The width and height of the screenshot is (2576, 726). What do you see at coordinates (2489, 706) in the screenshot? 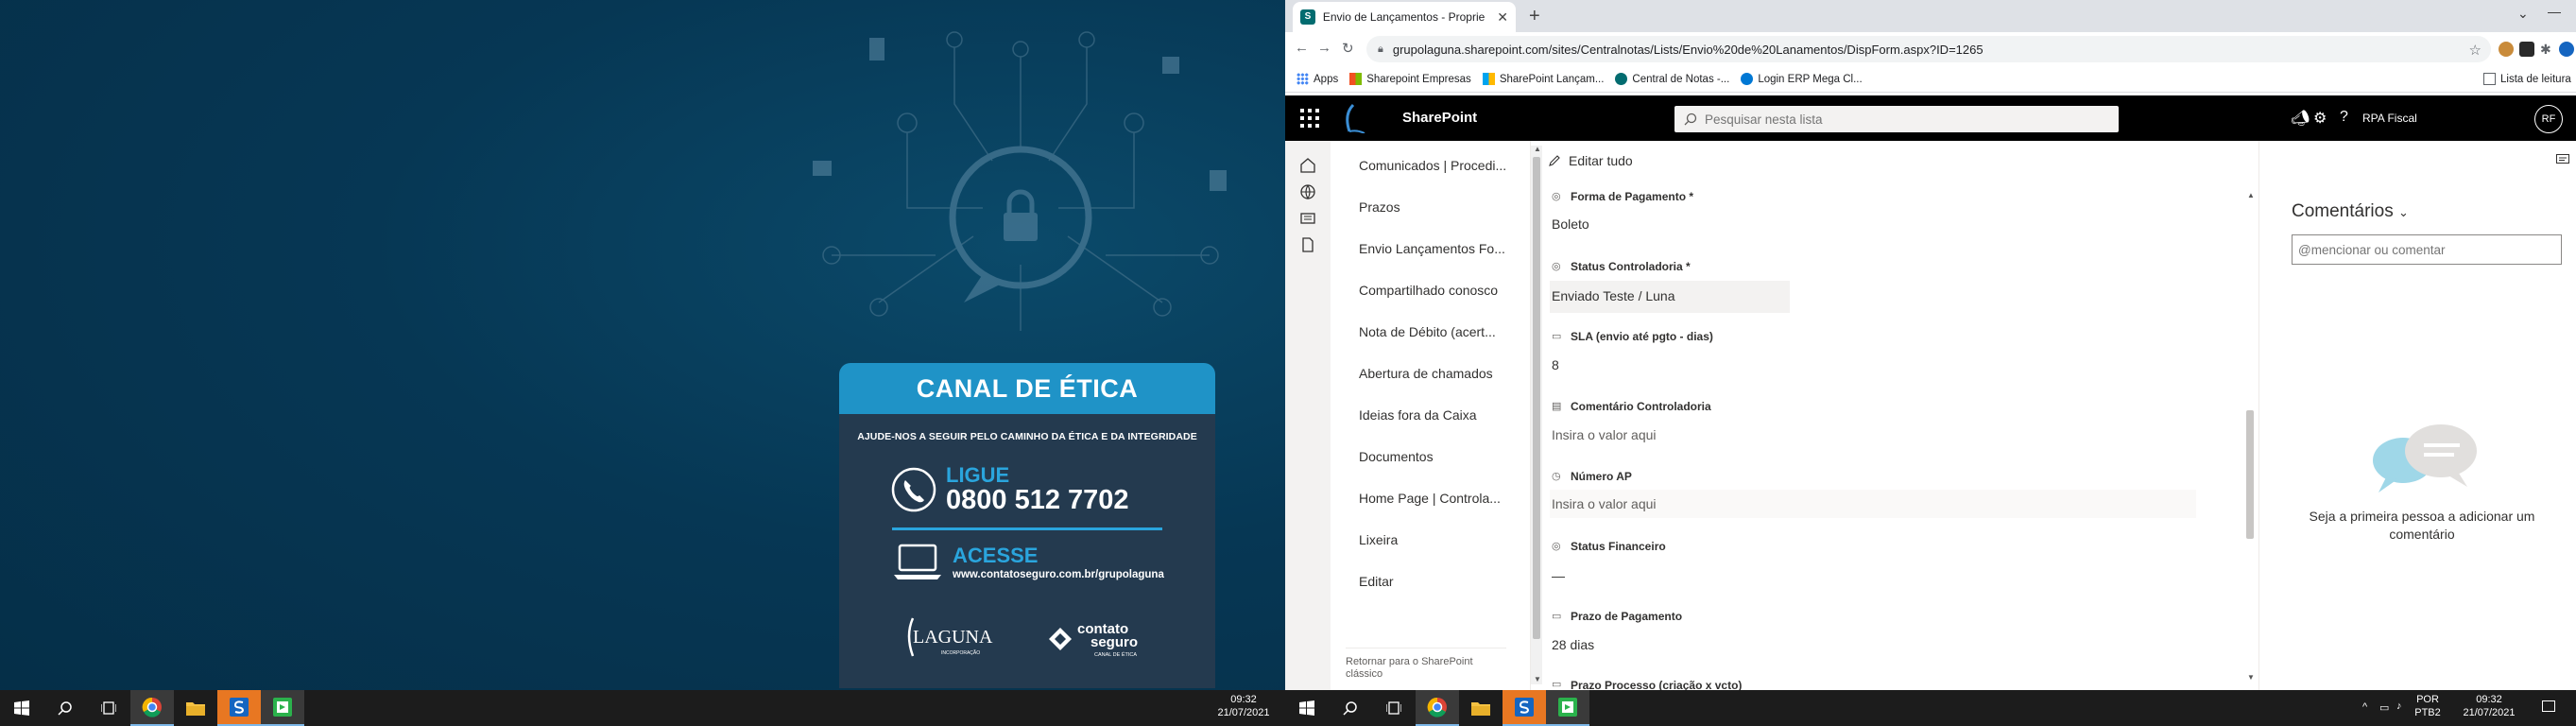
I see `right-taskbar-clock: 09:32 21/07/2021` at bounding box center [2489, 706].